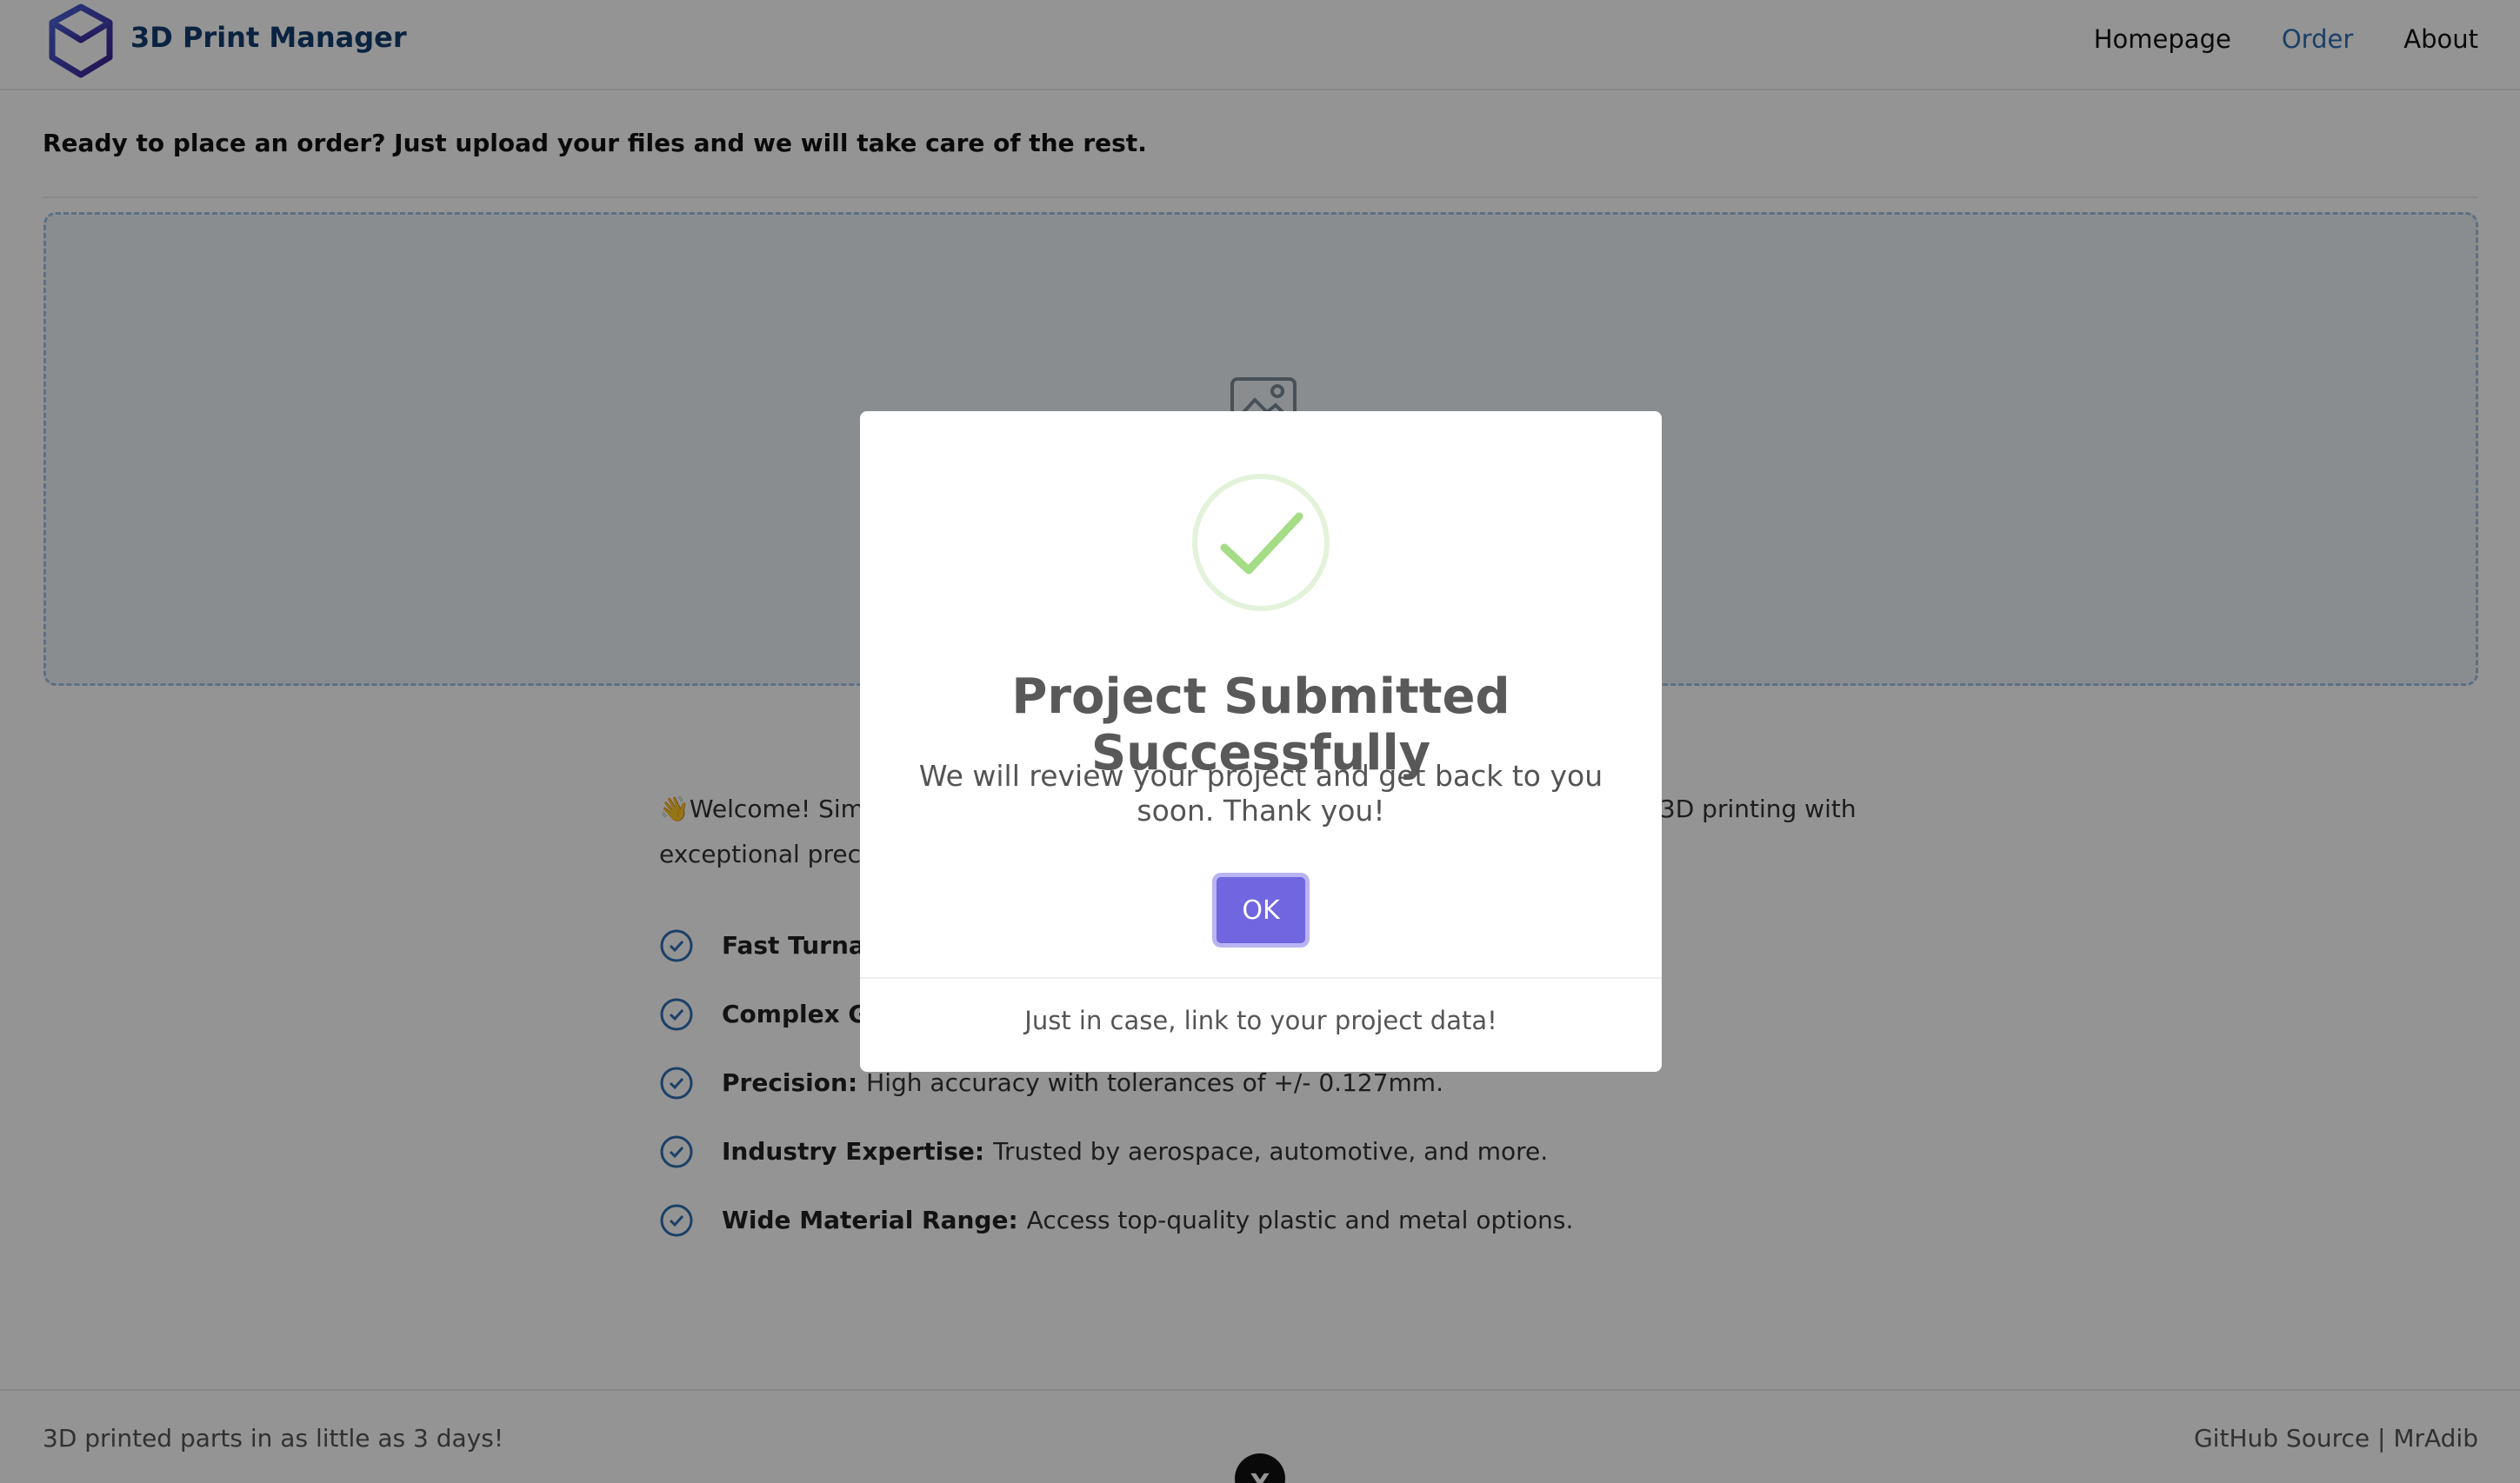 The width and height of the screenshot is (2520, 1483). What do you see at coordinates (1261, 911) in the screenshot?
I see `ok-button: OK` at bounding box center [1261, 911].